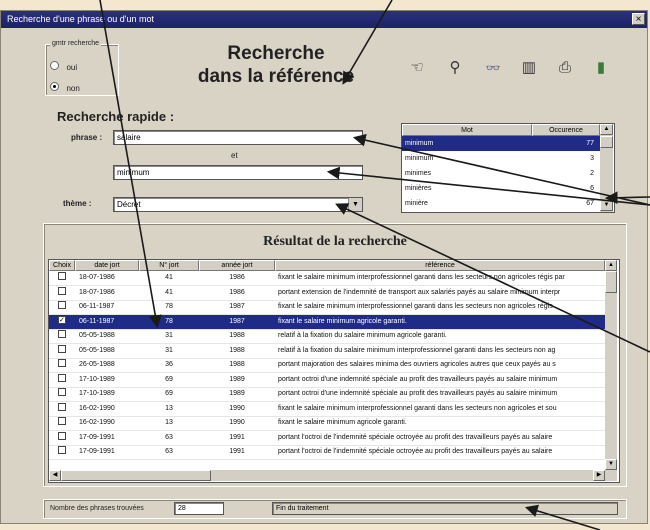 The image size is (650, 530). What do you see at coordinates (488, 186) in the screenshot?
I see `arrow-to-second-word` at bounding box center [488, 186].